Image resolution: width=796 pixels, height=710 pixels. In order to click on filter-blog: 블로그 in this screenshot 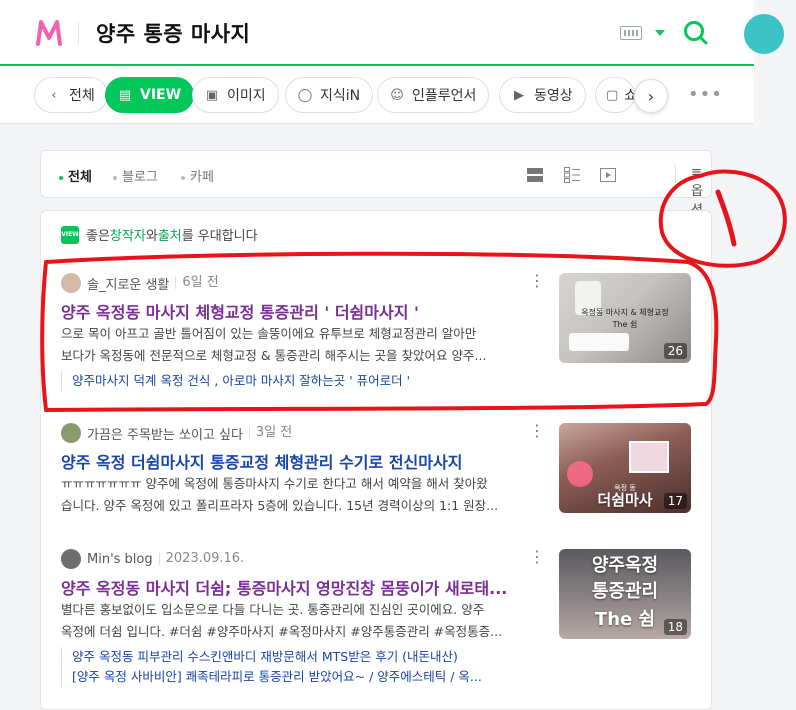, I will do `click(135, 175)`.